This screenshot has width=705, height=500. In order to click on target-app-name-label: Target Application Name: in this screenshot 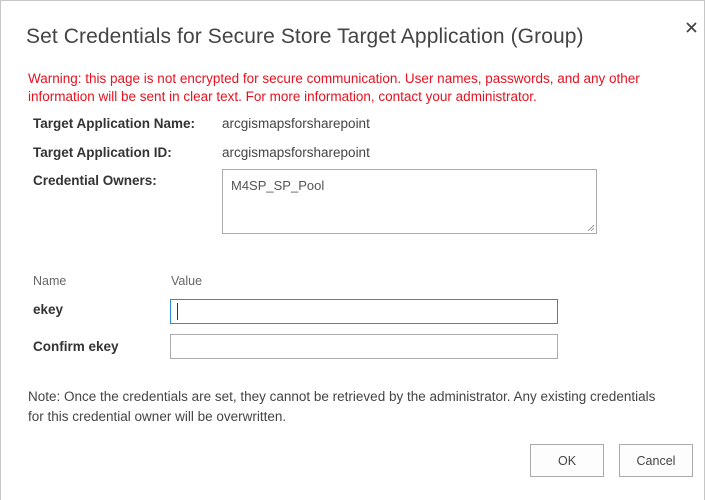, I will do `click(114, 123)`.